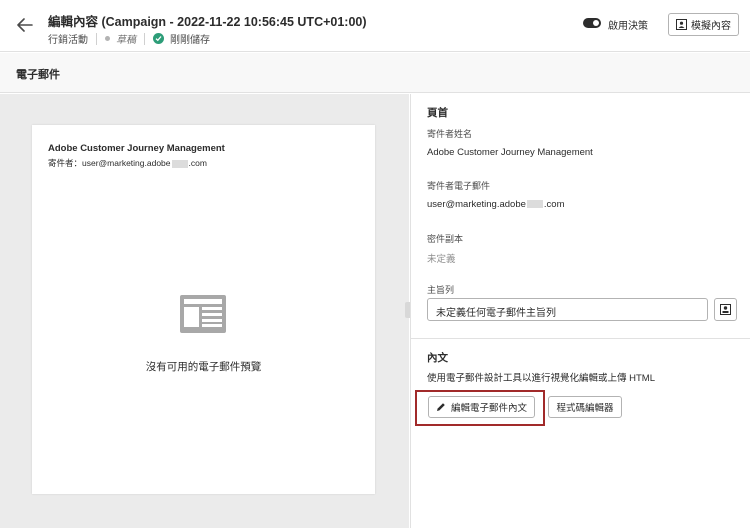 The height and width of the screenshot is (528, 750). I want to click on email-template-icon, so click(203, 314).